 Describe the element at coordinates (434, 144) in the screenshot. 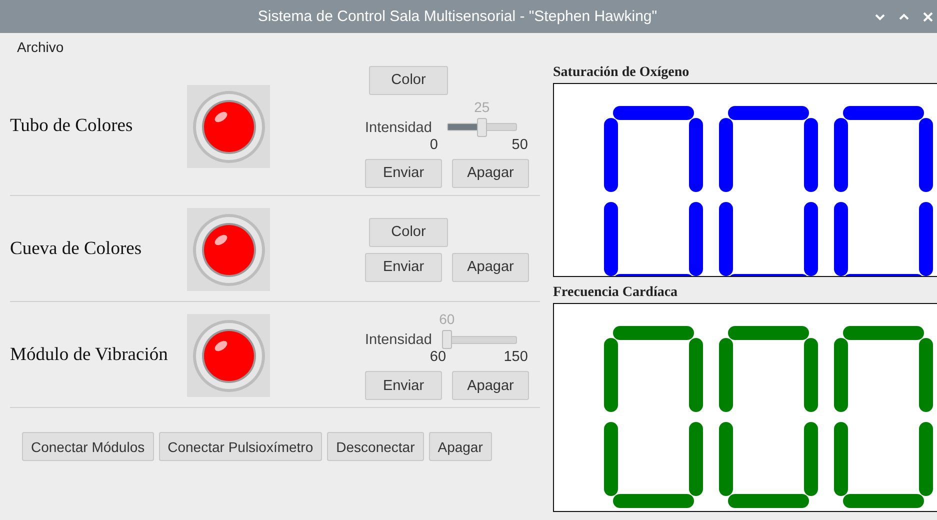

I see `slider-min: 0` at that location.